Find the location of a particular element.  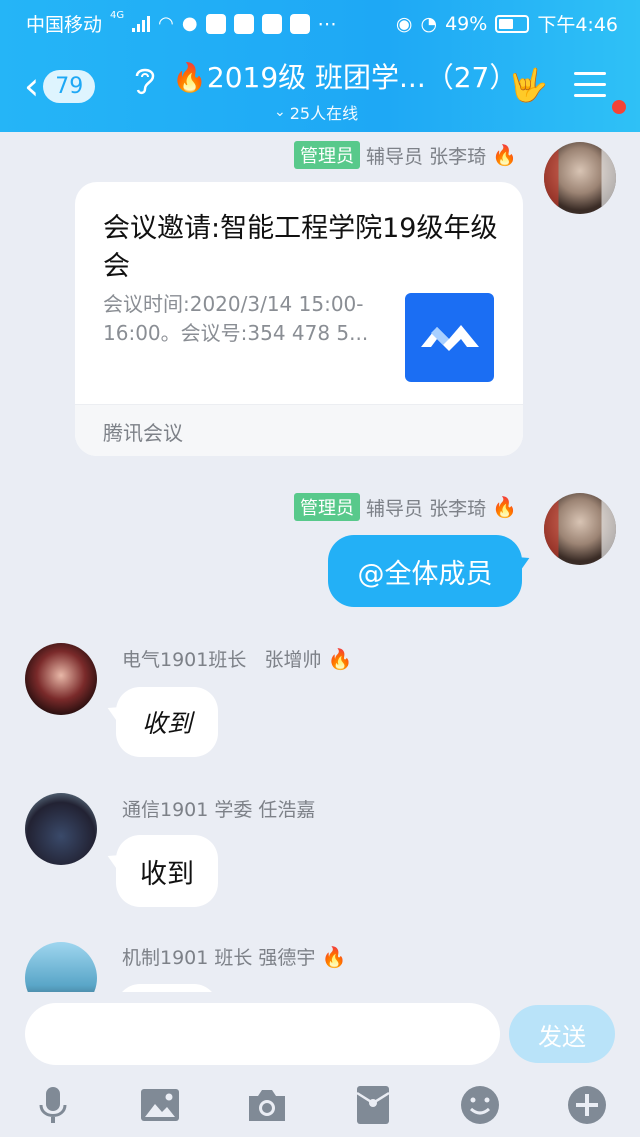

send-button: 发送 is located at coordinates (562, 1034).